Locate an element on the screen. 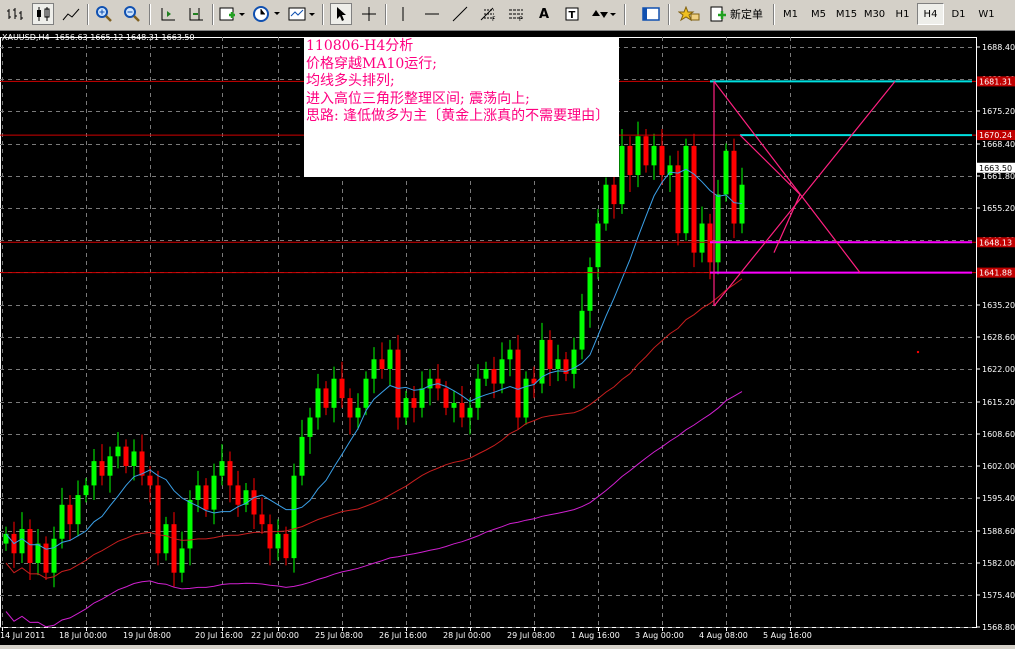 This screenshot has width=1015, height=649. new-order-label: 新定单 is located at coordinates (746, 14).